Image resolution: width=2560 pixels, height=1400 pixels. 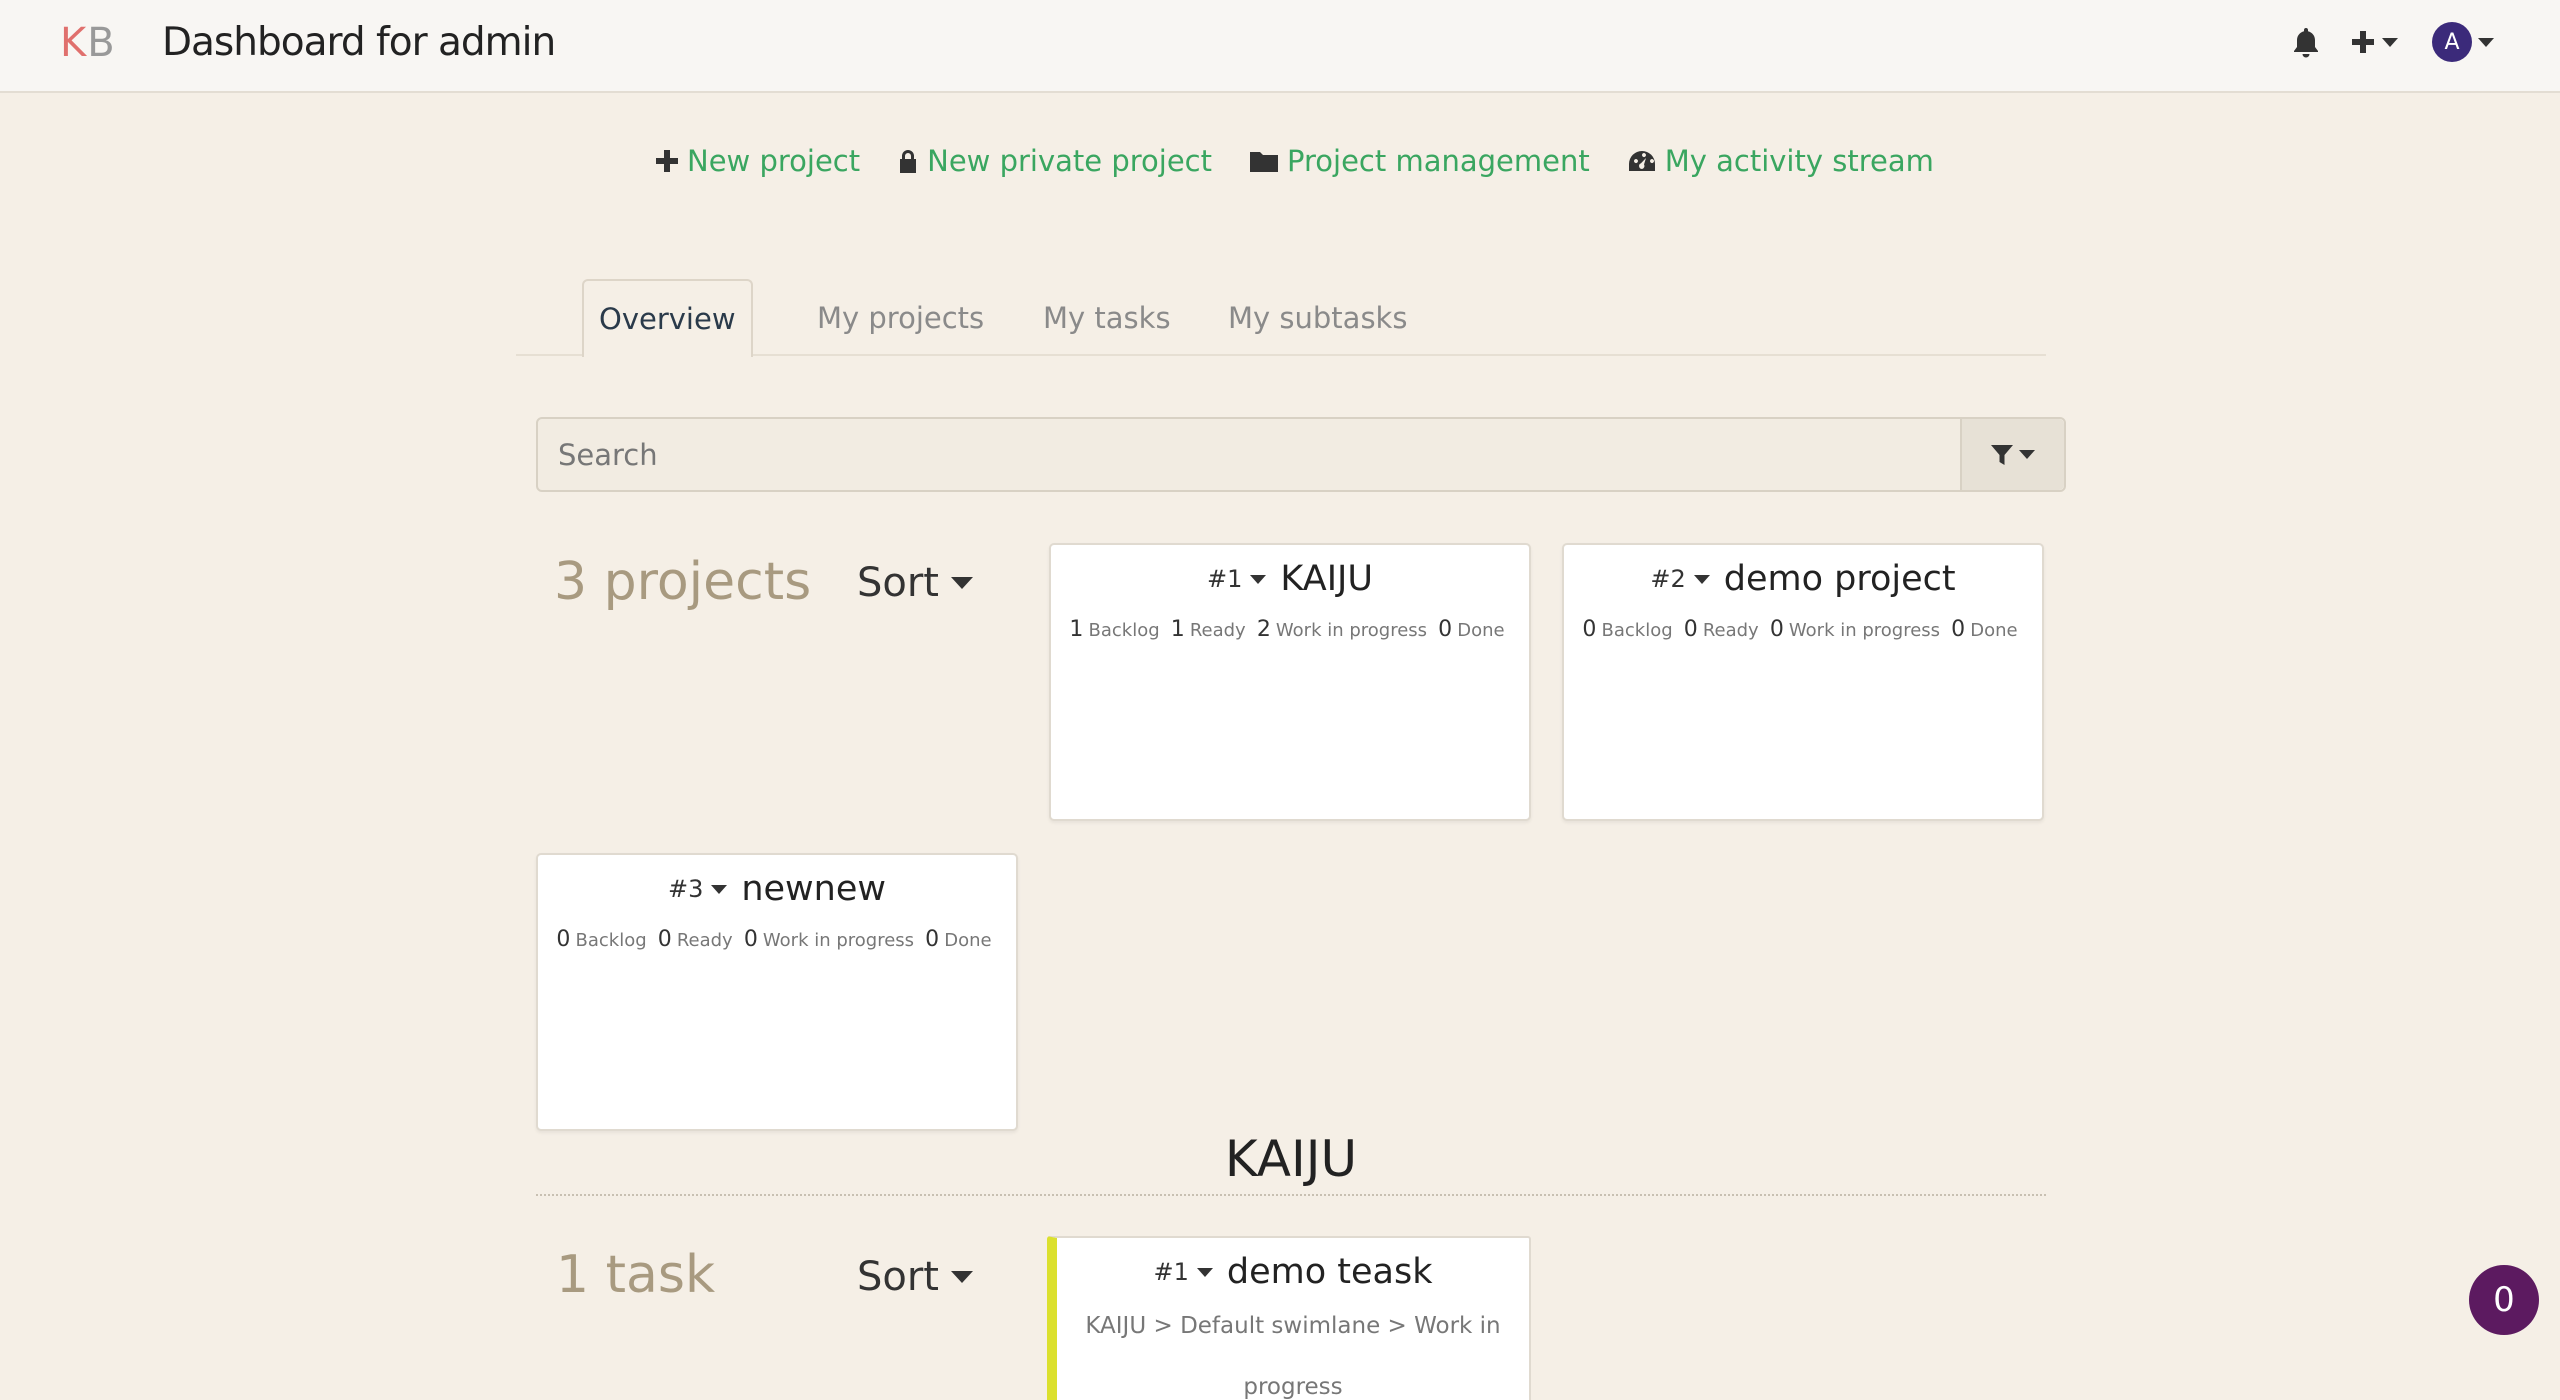 I want to click on logo-letter-k: K, so click(x=74, y=43).